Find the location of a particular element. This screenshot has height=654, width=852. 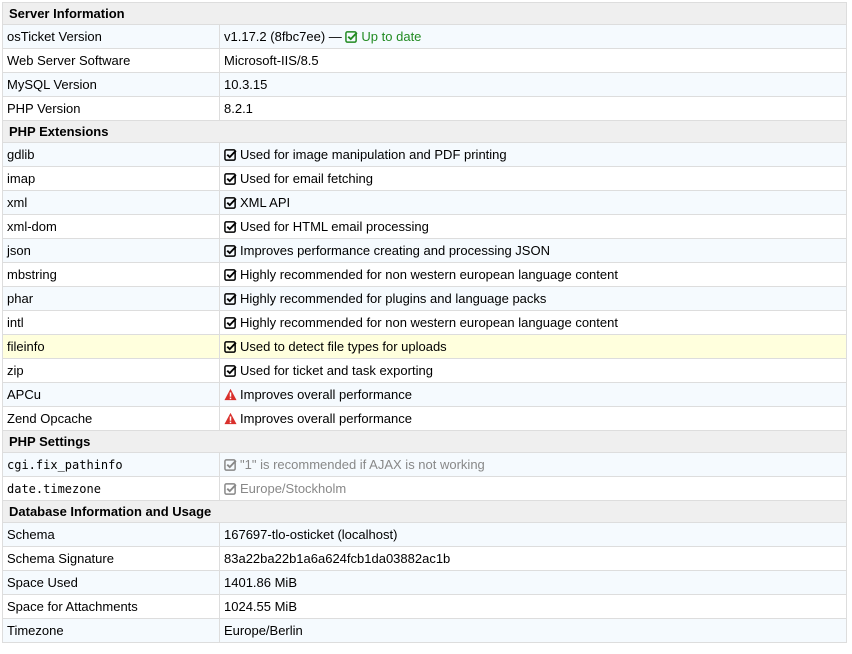

row-label: imap is located at coordinates (111, 178).